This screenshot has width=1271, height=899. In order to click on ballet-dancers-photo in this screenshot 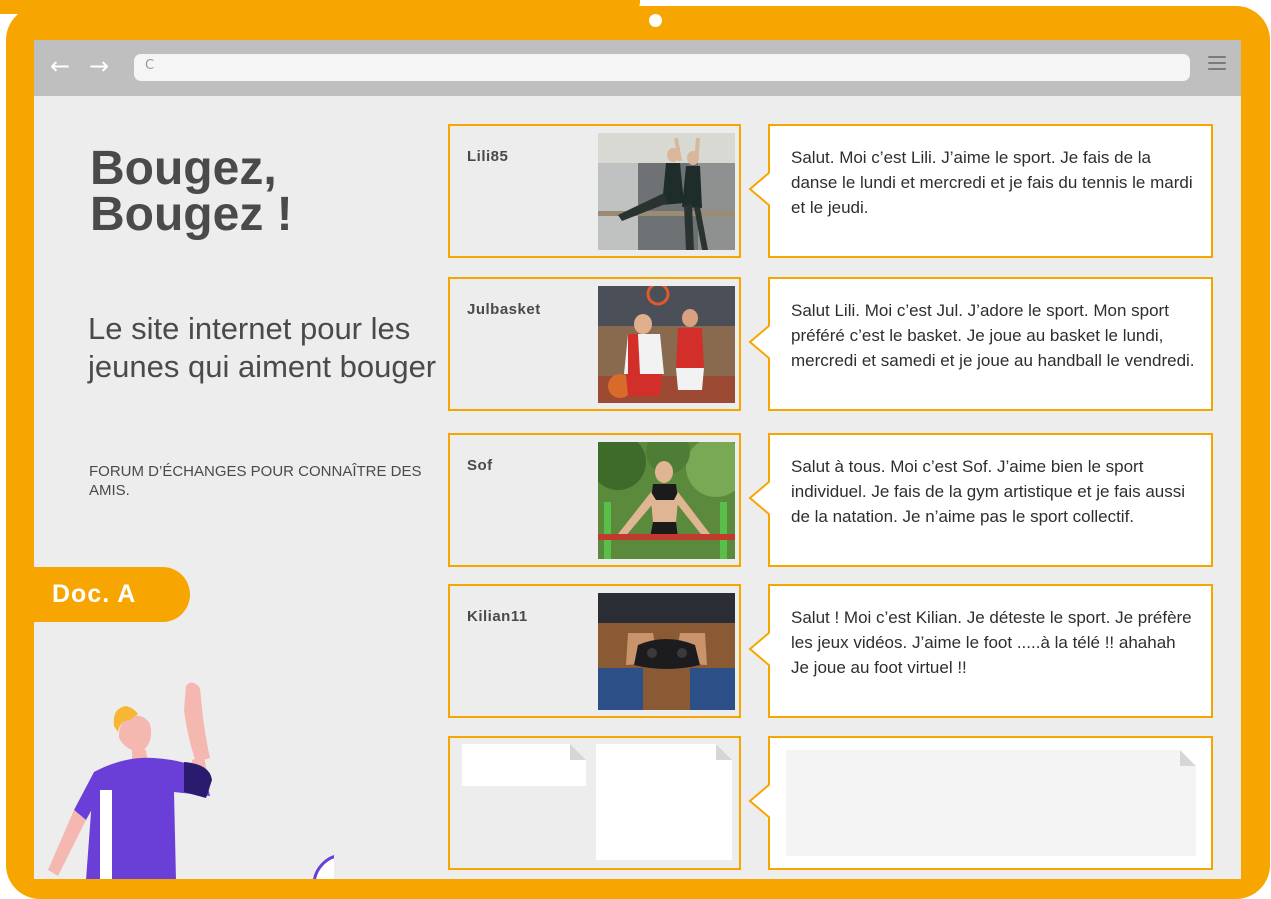, I will do `click(666, 191)`.